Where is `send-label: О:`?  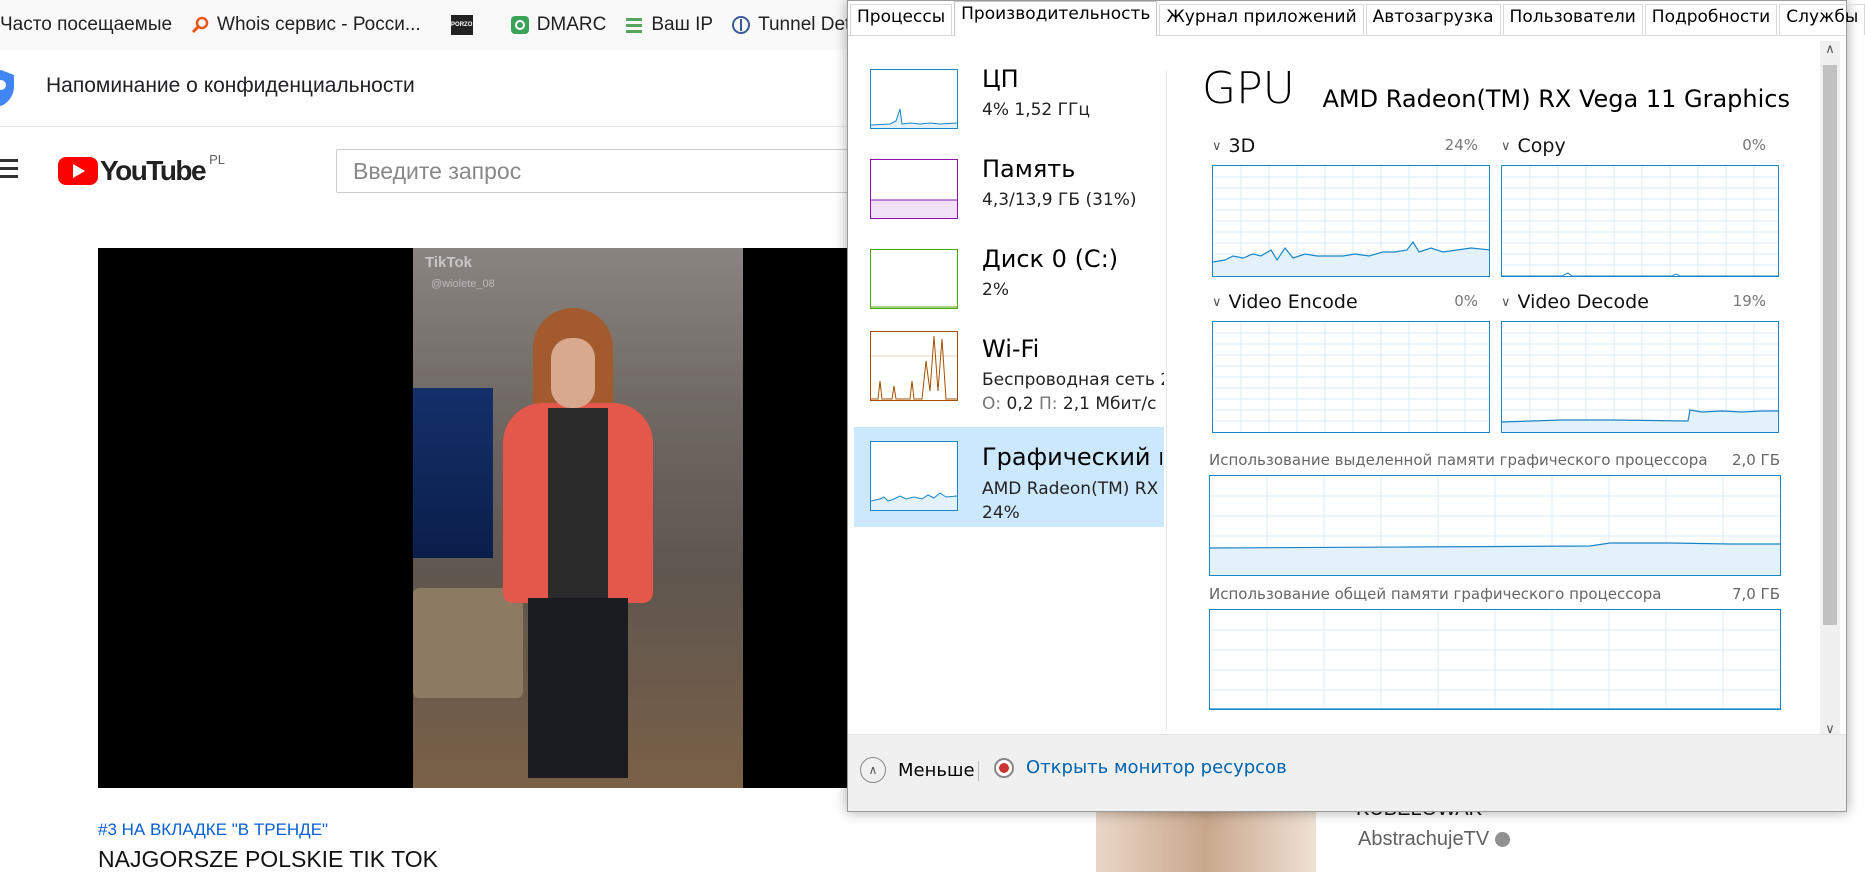 send-label: О: is located at coordinates (992, 404).